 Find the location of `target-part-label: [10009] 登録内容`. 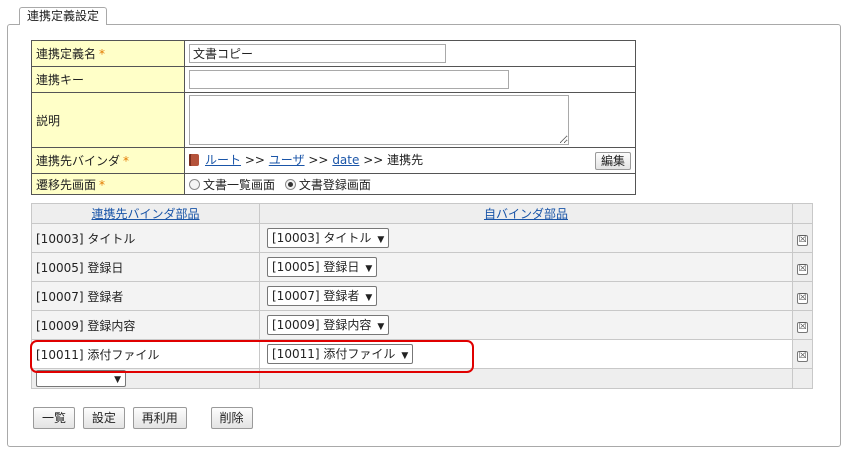

target-part-label: [10009] 登録内容 is located at coordinates (145, 325).